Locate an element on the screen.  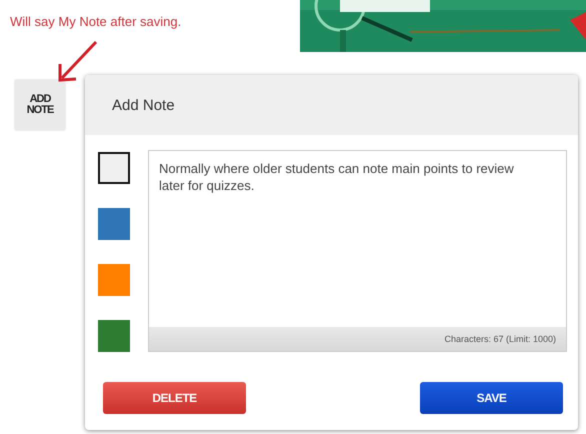
note-text: Normally where older students can note main points to review later for quizzes. is located at coordinates (336, 177).